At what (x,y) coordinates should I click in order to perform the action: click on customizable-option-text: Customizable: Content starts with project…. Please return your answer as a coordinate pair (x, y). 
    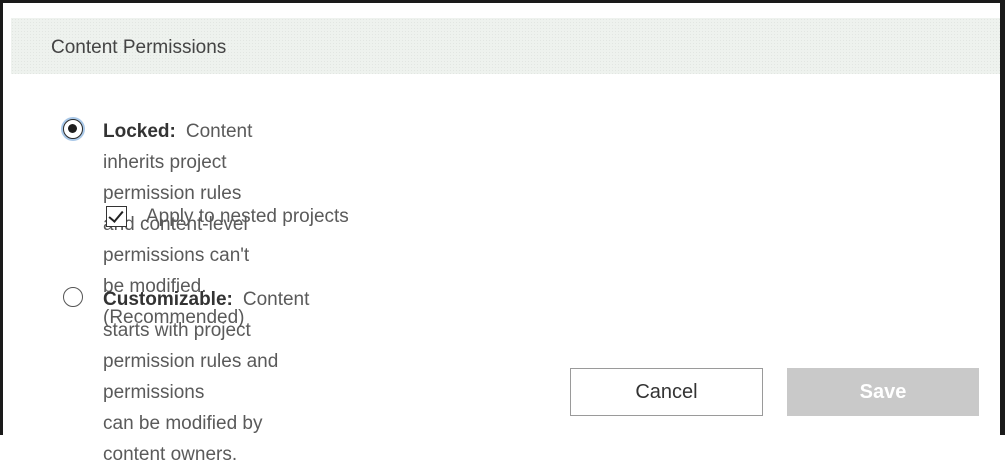
    Looking at the image, I should click on (206, 377).